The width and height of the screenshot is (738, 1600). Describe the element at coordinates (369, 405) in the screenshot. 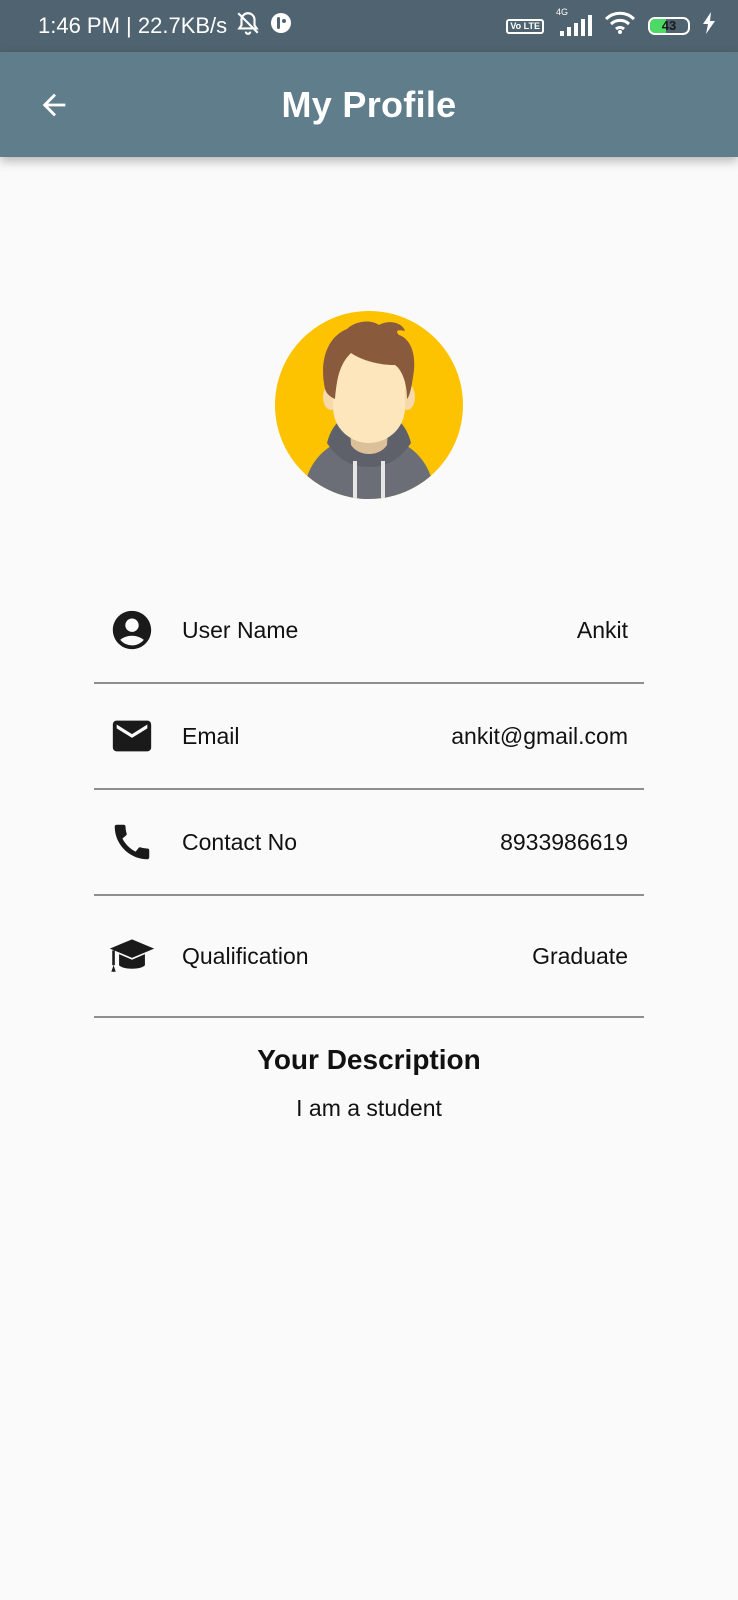

I see `profile-avatar` at that location.